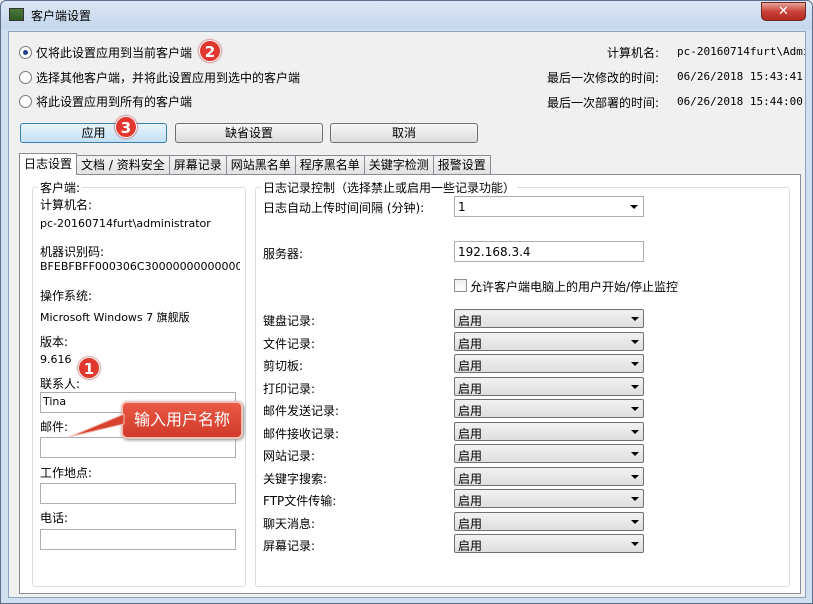 Image resolution: width=813 pixels, height=604 pixels. What do you see at coordinates (389, 187) in the screenshot?
I see `log-control-title: 日志记录控制（选择禁止或启用一些记录功能）` at bounding box center [389, 187].